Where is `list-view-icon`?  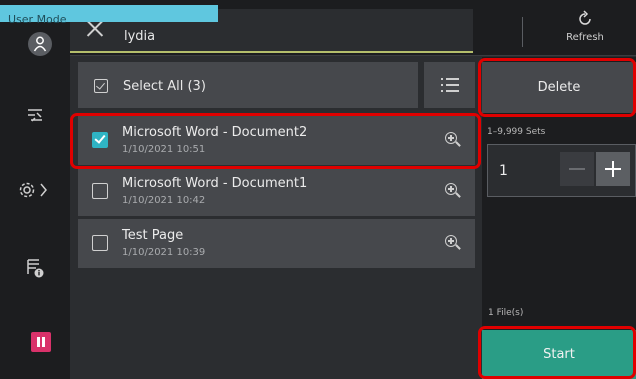 list-view-icon is located at coordinates (450, 85).